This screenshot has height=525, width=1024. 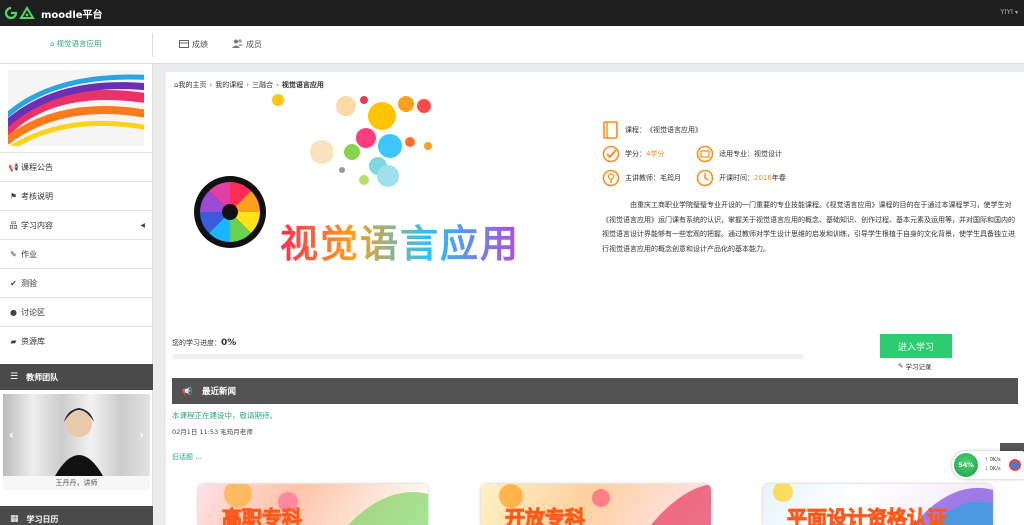 What do you see at coordinates (29, 283) in the screenshot?
I see `menu-item-label: 测验` at bounding box center [29, 283].